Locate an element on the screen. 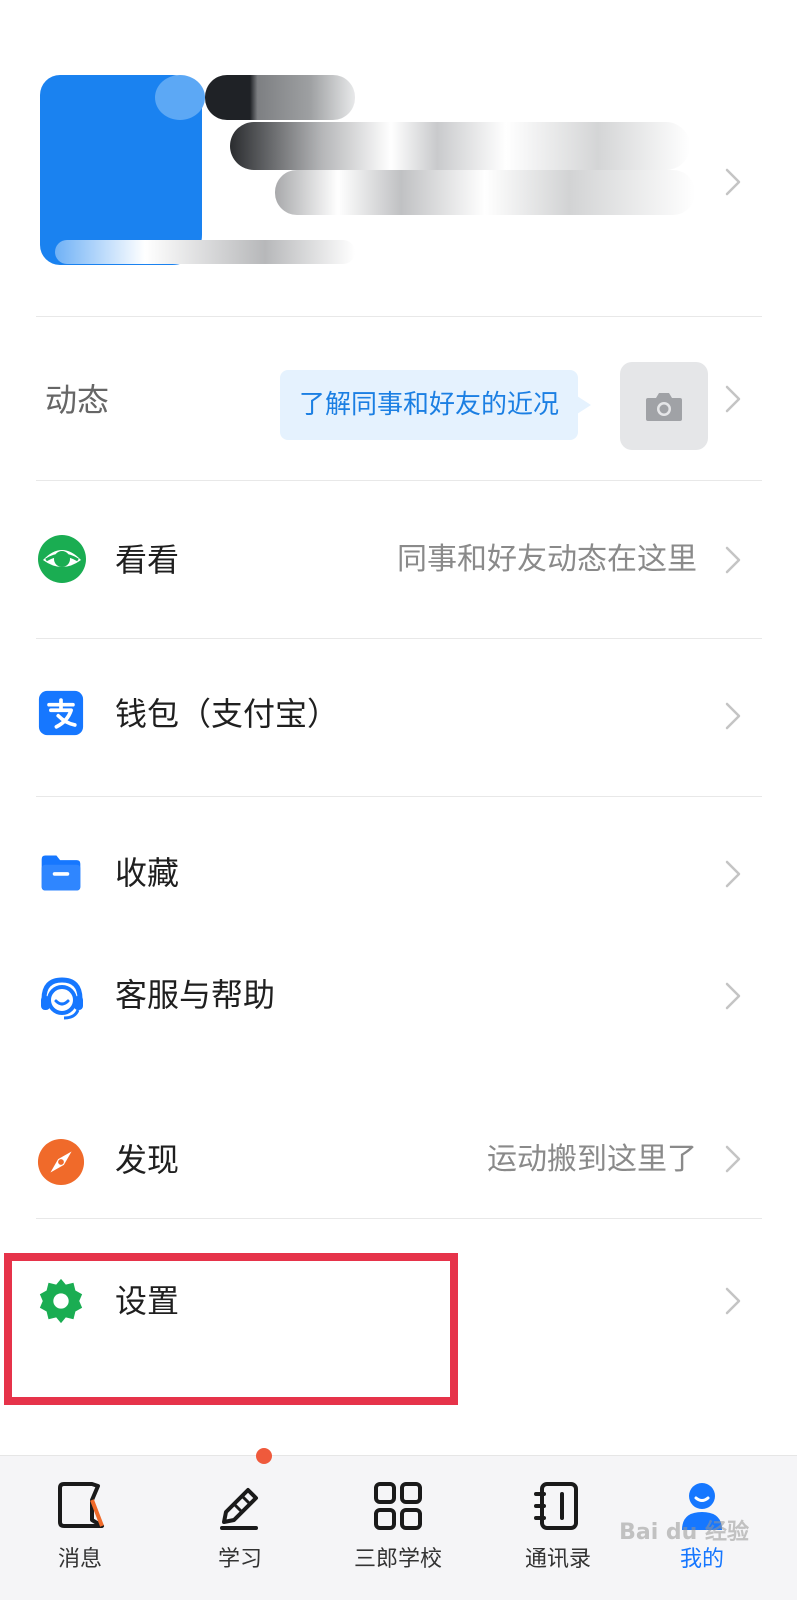 This screenshot has width=797, height=1600. tab-school: 三郎学校 is located at coordinates (398, 1528).